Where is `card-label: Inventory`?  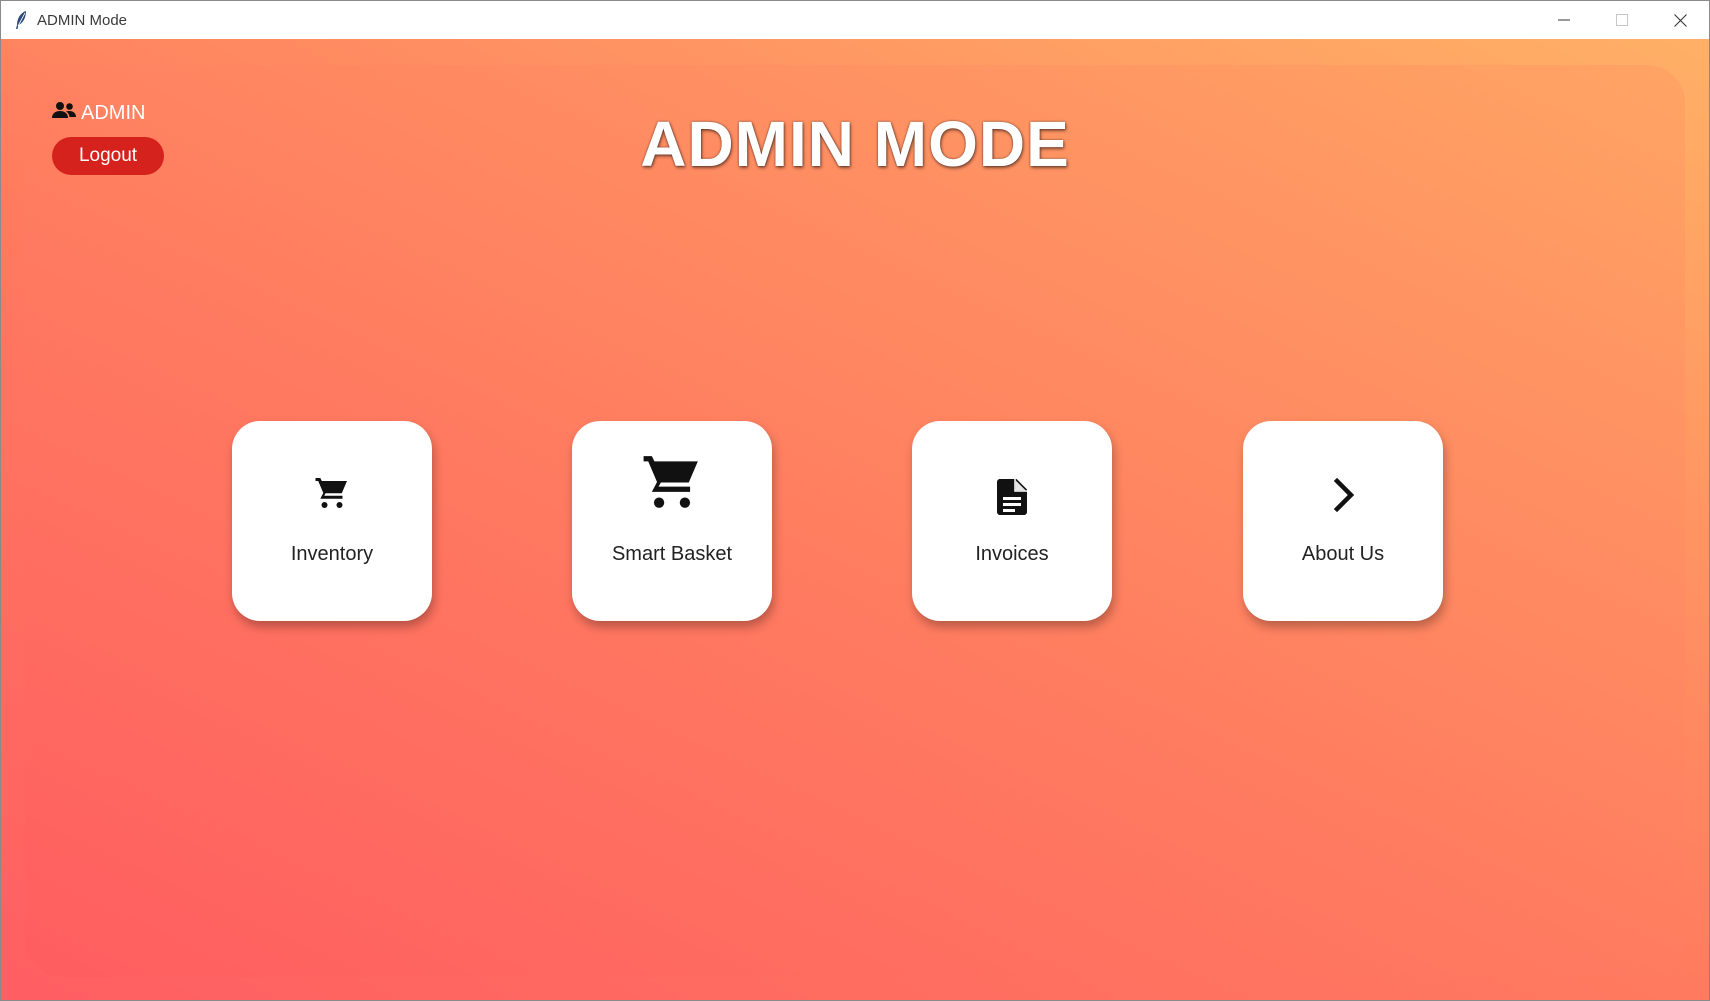
card-label: Inventory is located at coordinates (332, 554).